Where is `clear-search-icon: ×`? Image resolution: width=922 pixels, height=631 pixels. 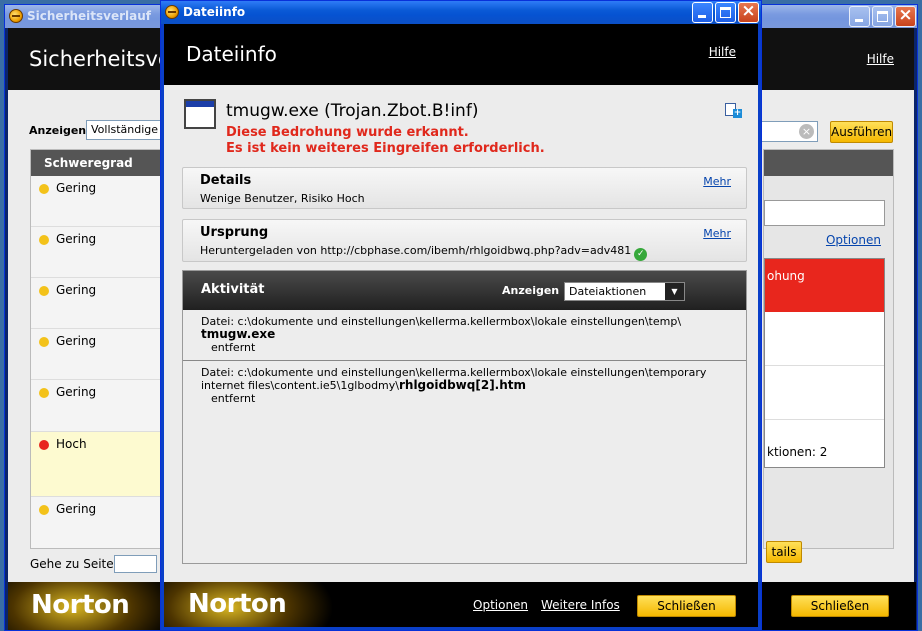 clear-search-icon: × is located at coordinates (806, 131).